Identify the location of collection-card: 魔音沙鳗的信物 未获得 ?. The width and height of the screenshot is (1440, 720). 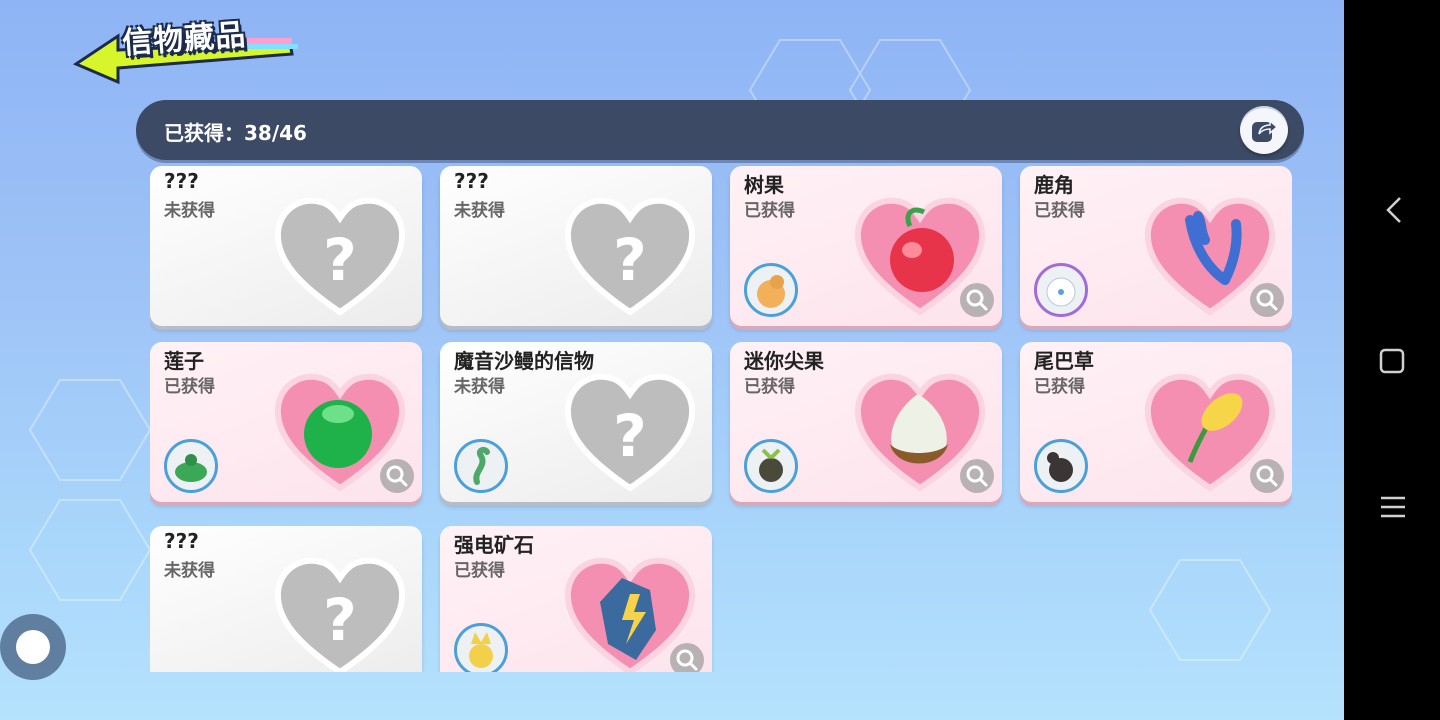
(576, 422).